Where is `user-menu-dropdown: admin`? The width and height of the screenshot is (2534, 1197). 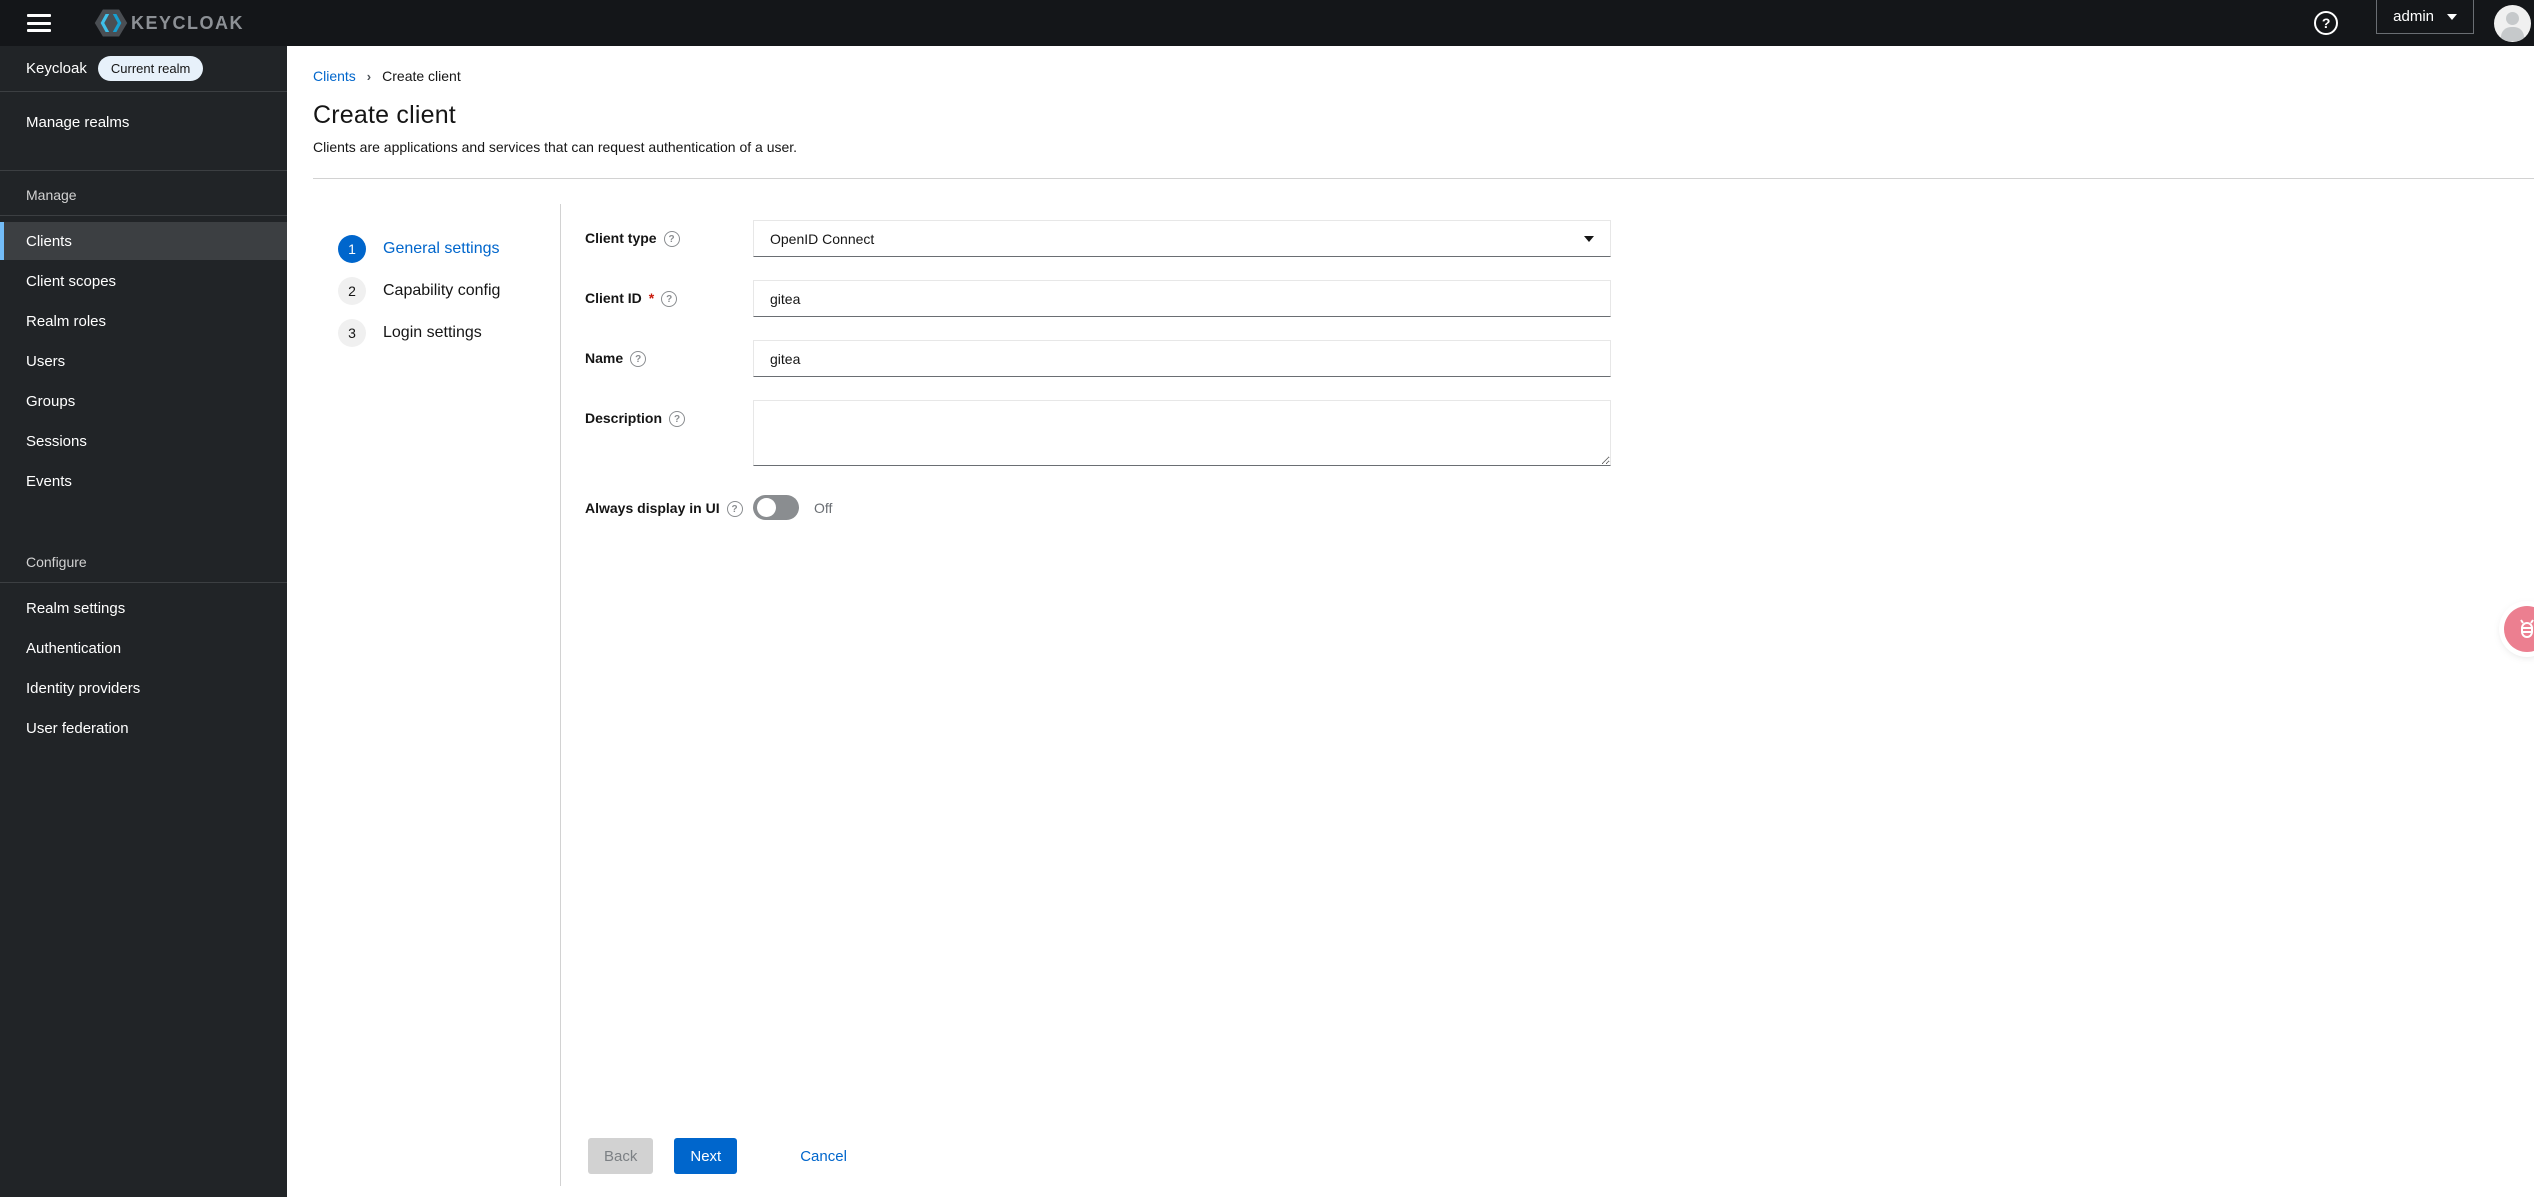
user-menu-dropdown: admin is located at coordinates (2425, 17).